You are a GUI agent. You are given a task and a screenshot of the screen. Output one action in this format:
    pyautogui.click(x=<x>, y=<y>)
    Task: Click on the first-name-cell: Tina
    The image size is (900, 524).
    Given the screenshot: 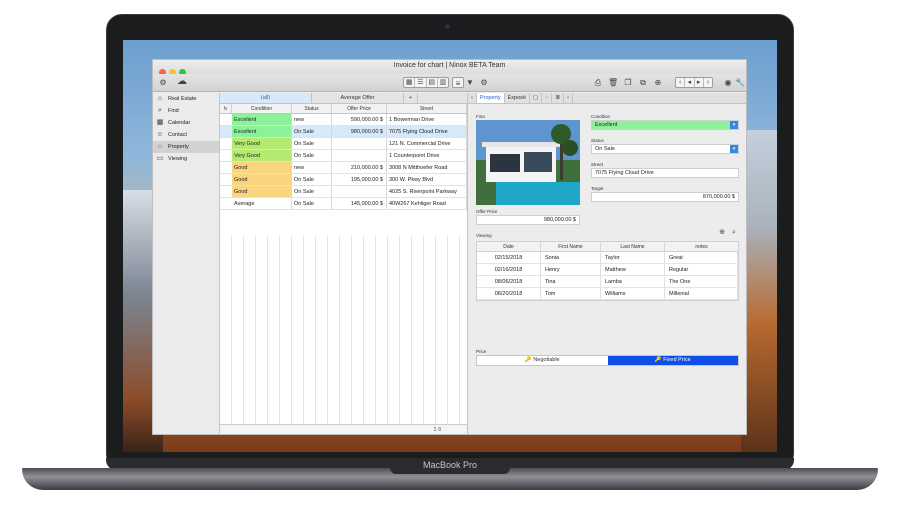 What is the action you would take?
    pyautogui.click(x=571, y=281)
    